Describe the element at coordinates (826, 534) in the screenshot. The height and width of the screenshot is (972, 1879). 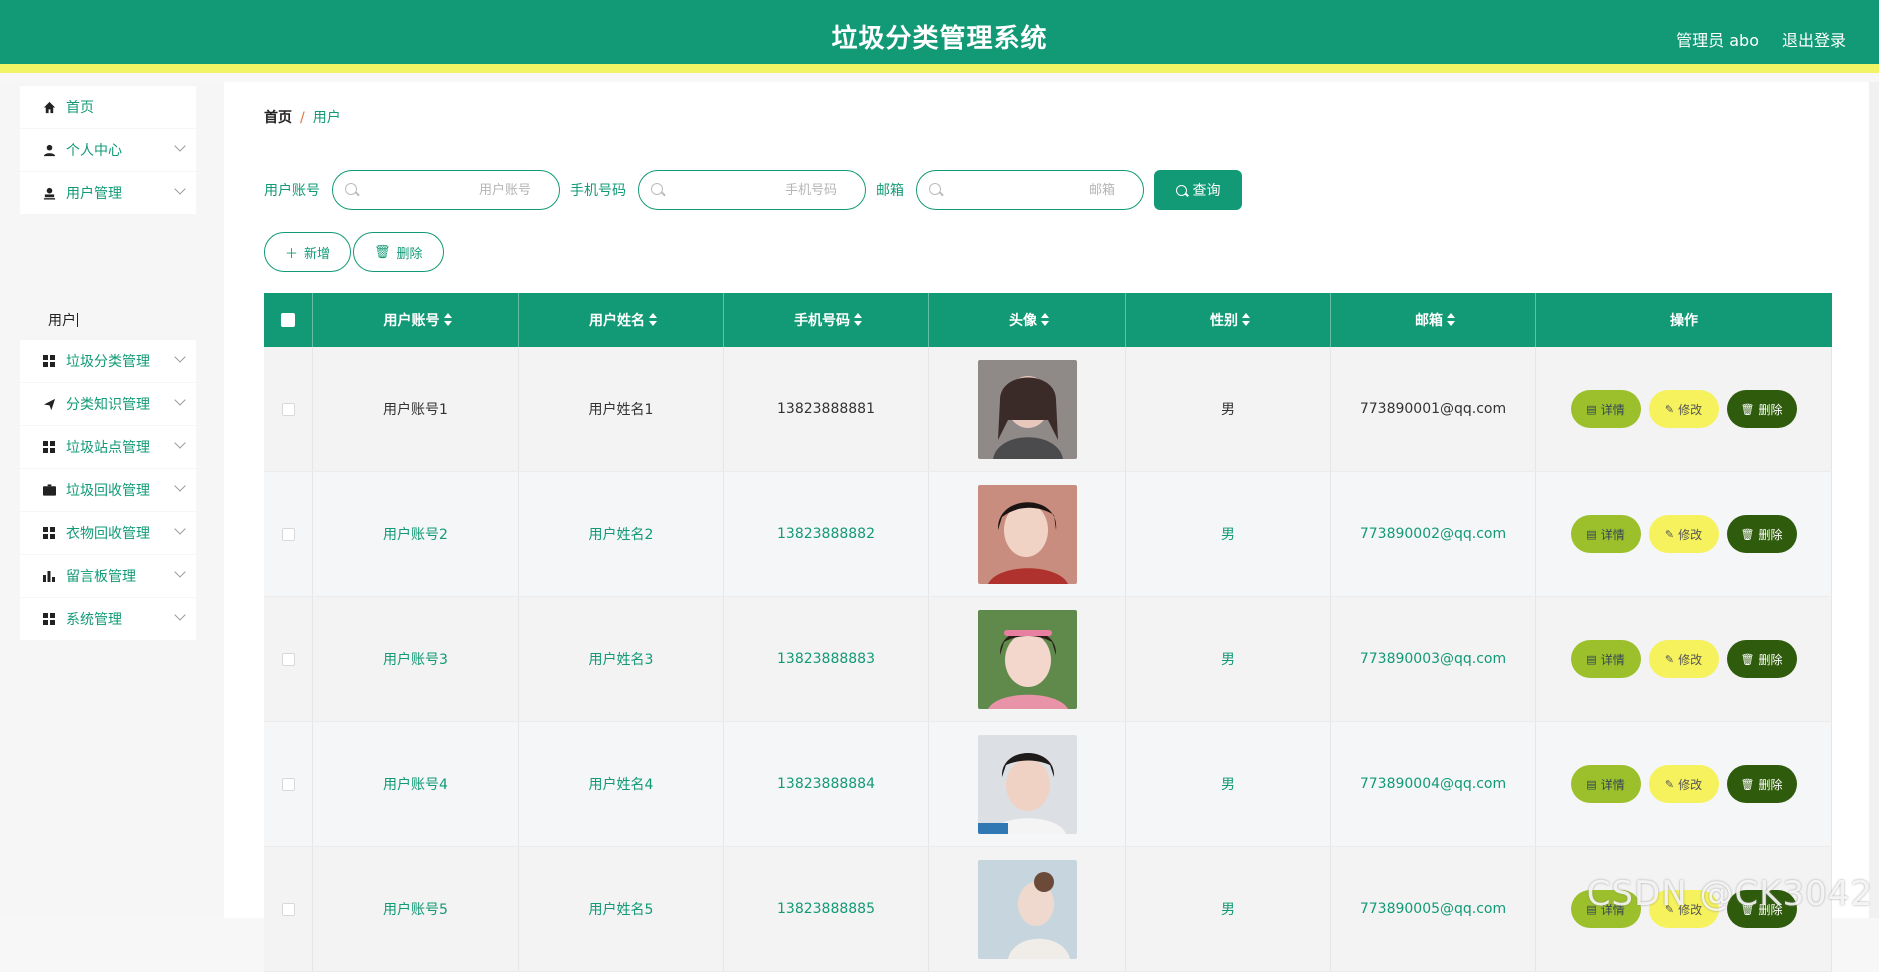
I see `cell-phone: 13823888882` at that location.